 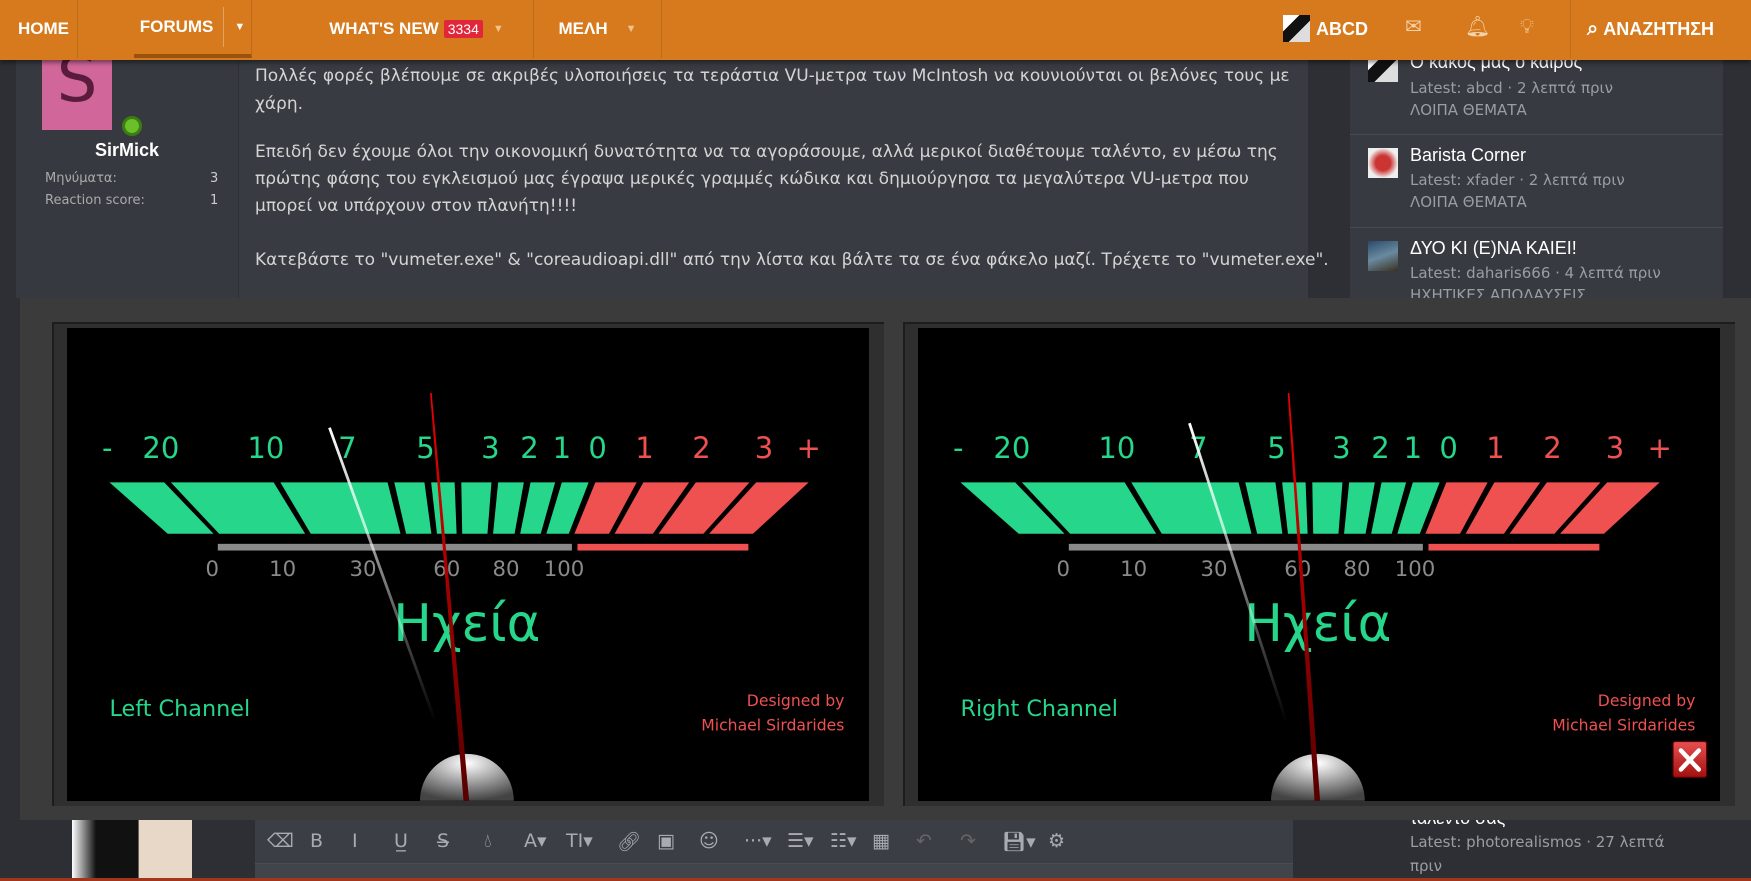 I want to click on search-button: ⌕ ΑΝΑΖΗΤΗΣΗ, so click(x=1650, y=29).